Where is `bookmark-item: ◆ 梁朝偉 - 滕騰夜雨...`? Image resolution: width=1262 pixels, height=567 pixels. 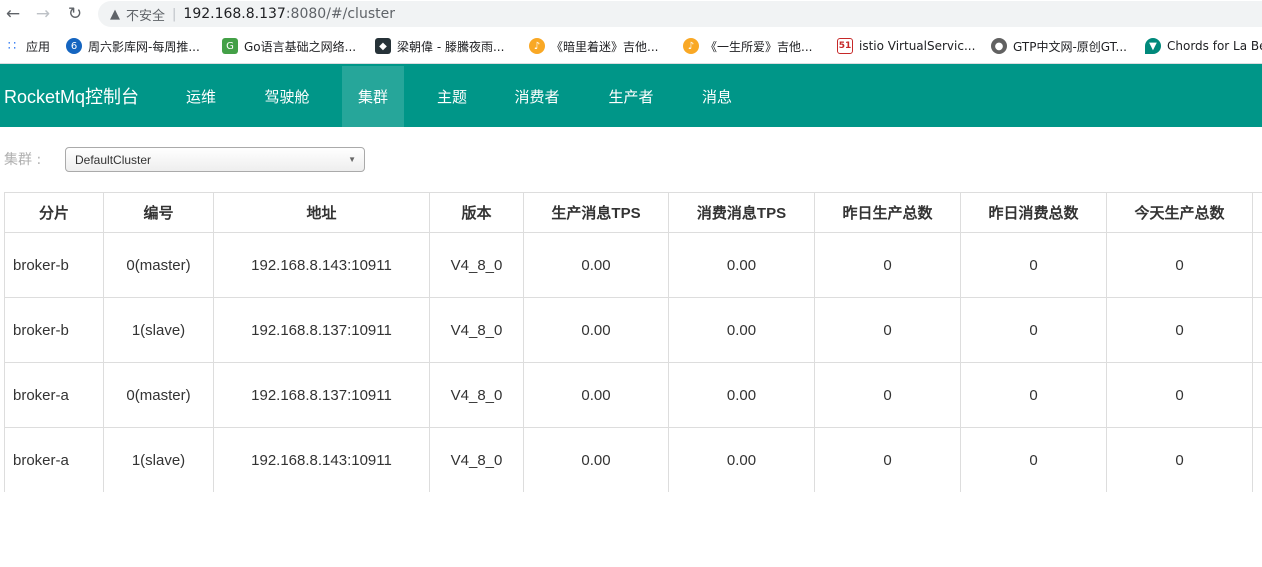
bookmark-item: ◆ 梁朝偉 - 滕騰夜雨... is located at coordinates (439, 46).